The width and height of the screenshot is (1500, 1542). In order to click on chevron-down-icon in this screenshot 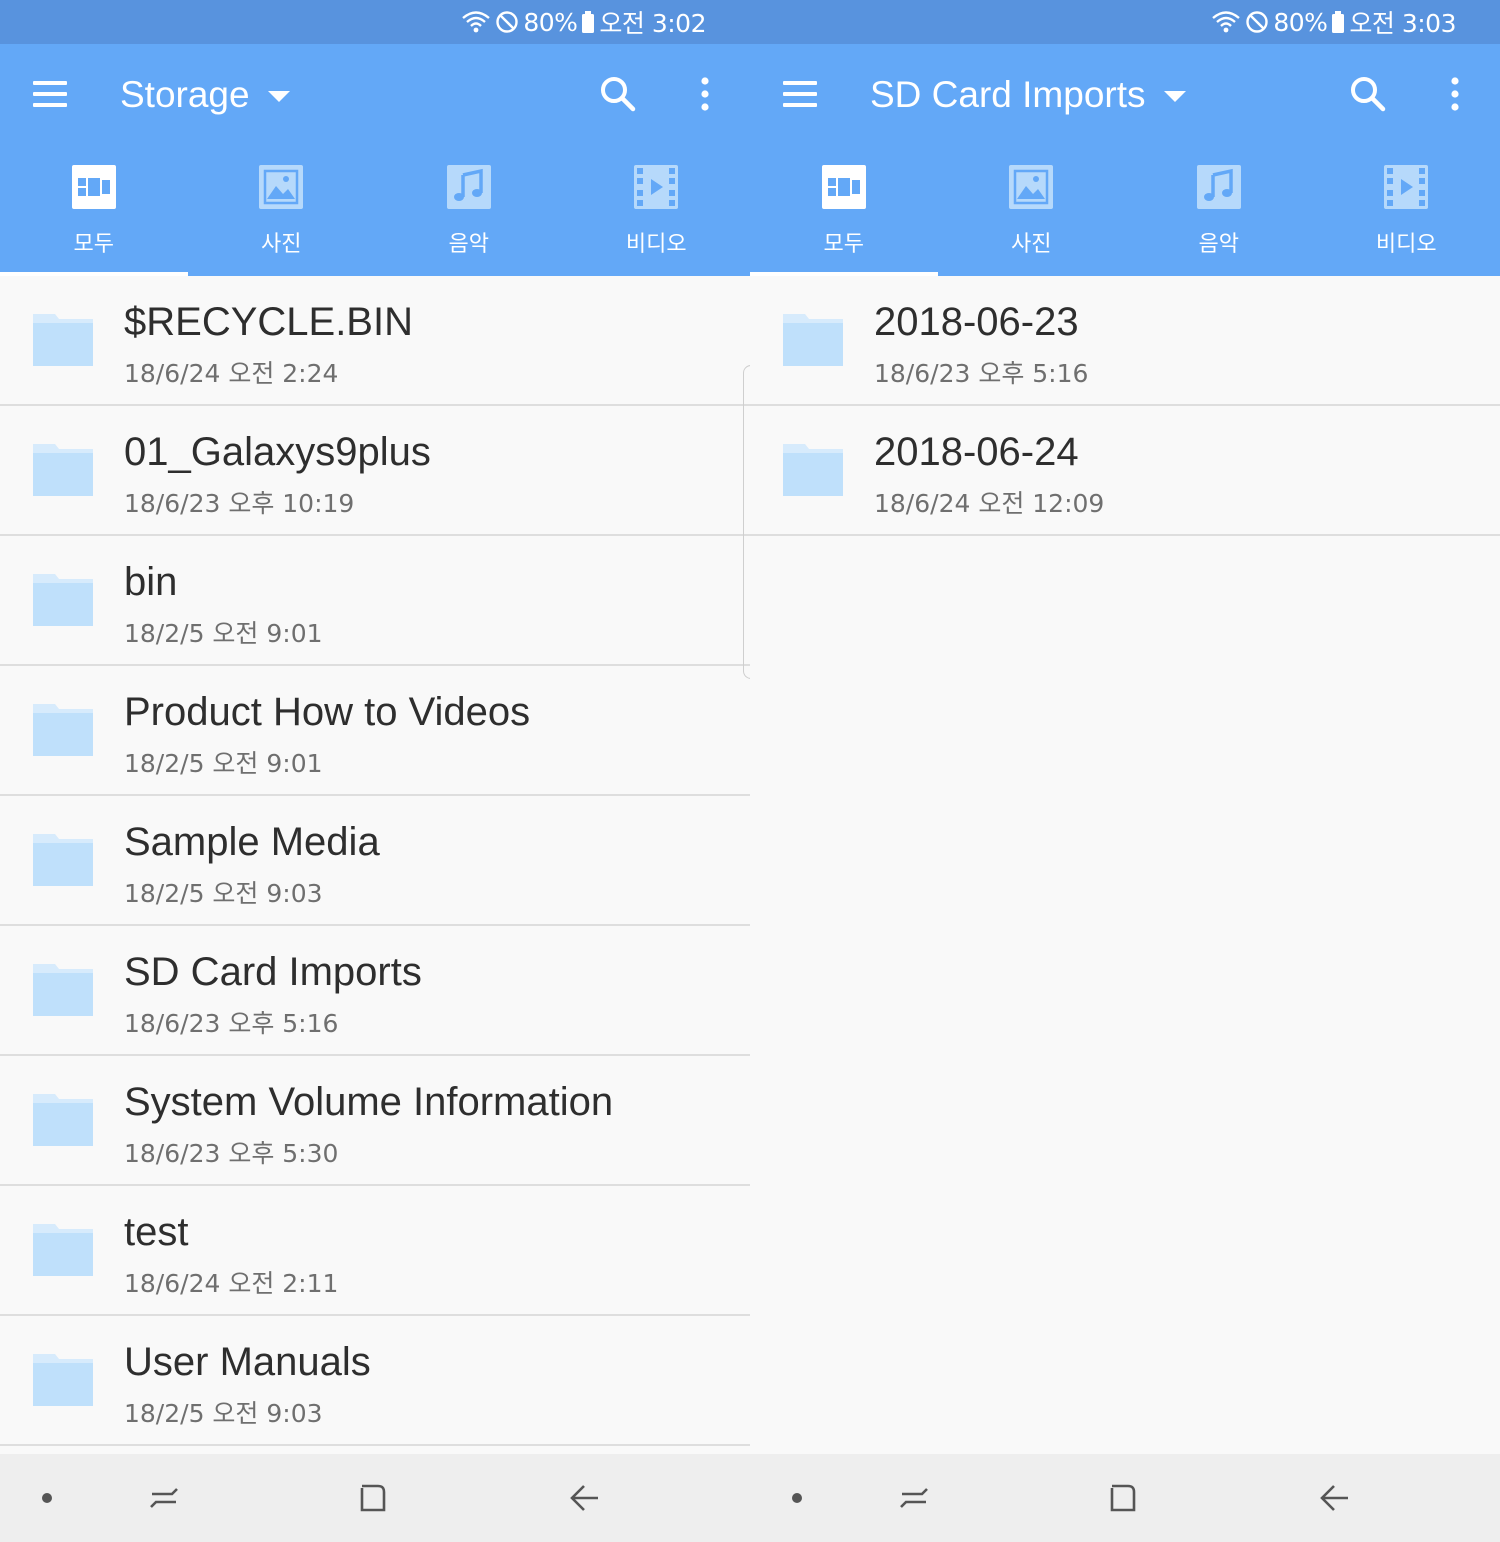, I will do `click(278, 96)`.